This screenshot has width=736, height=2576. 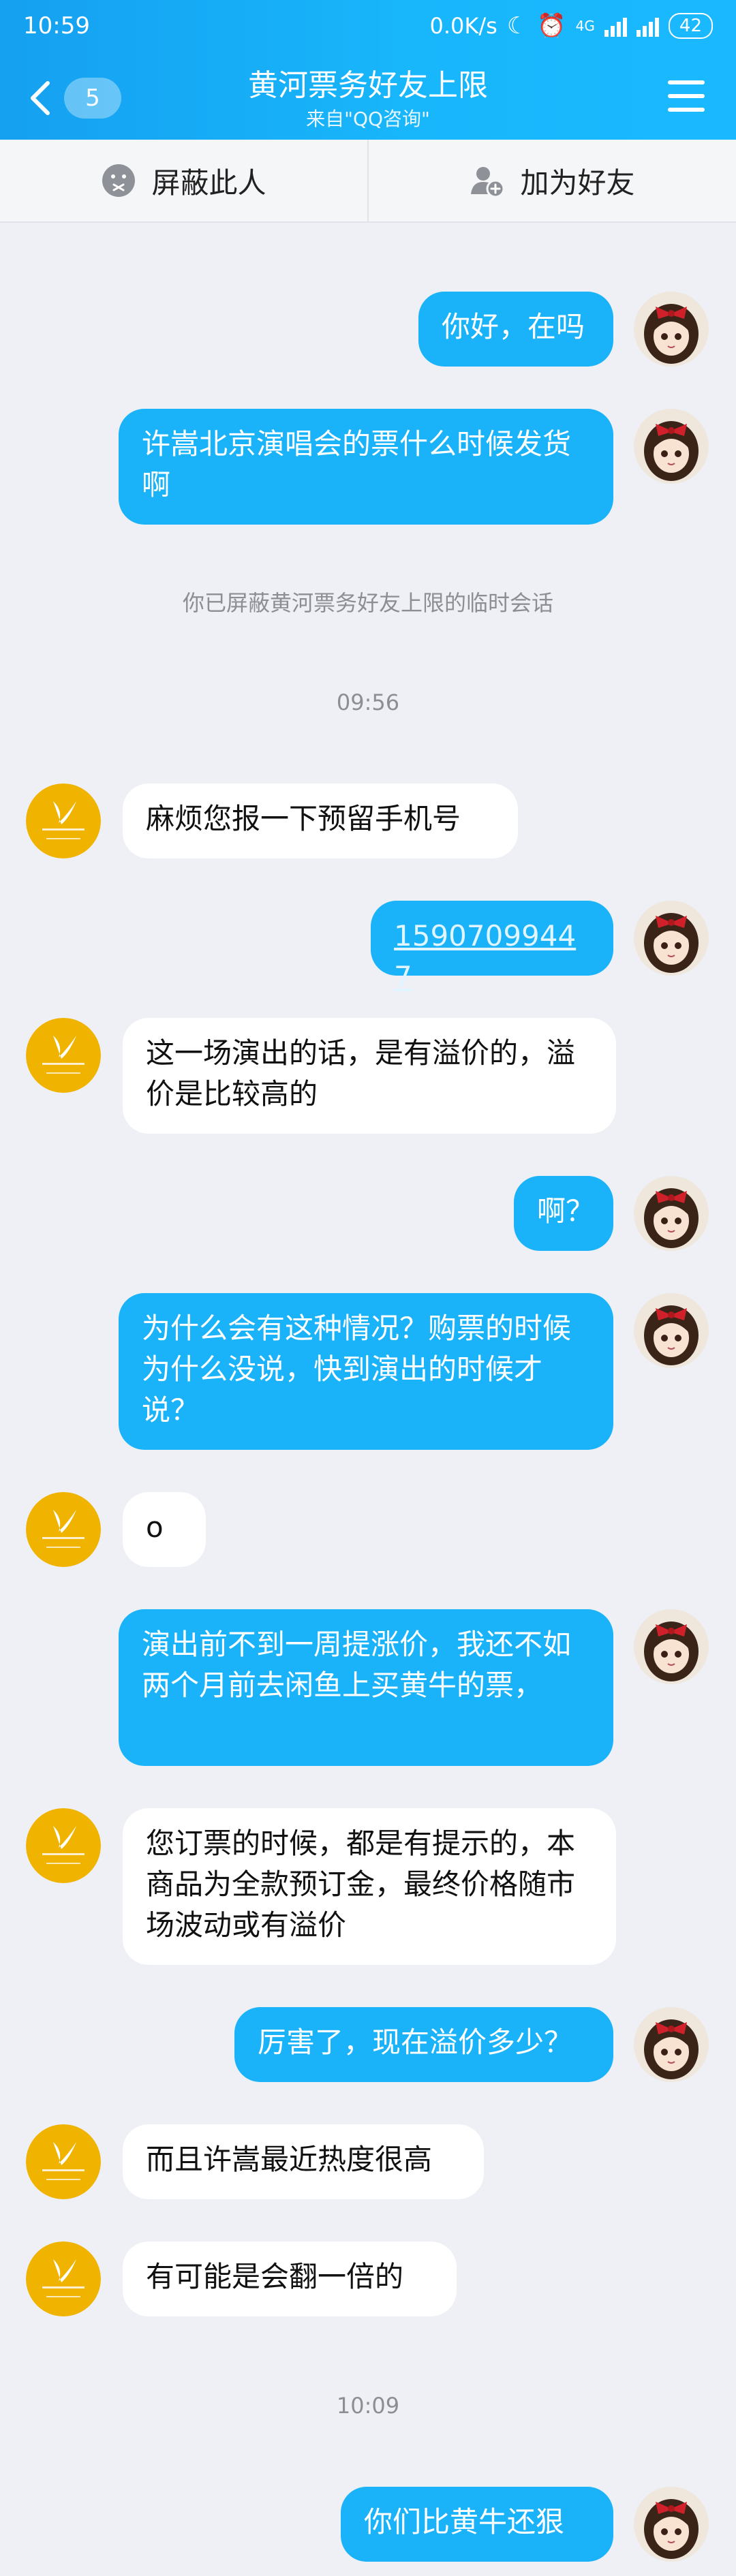 I want to click on net-speed: 0.0K/s, so click(x=463, y=26).